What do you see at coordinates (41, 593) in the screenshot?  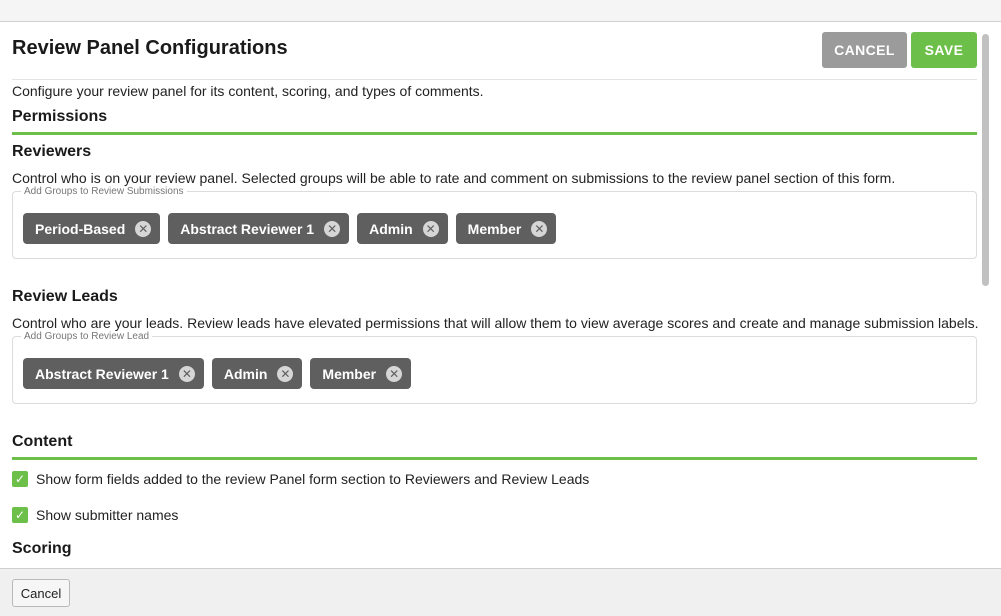 I see `footer-cancel-button: Cancel` at bounding box center [41, 593].